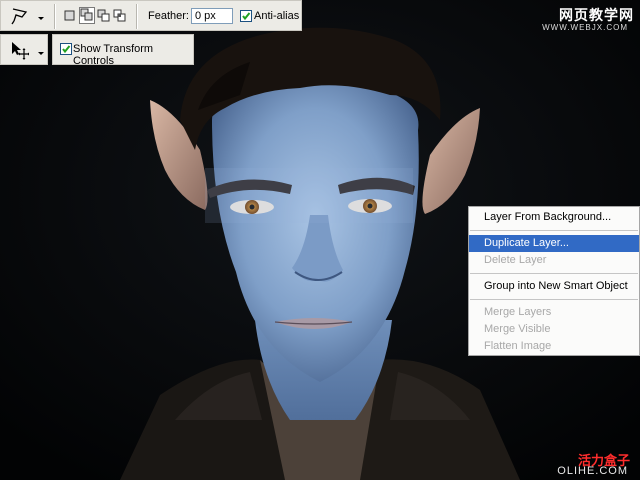 This screenshot has width=640, height=480. What do you see at coordinates (168, 16) in the screenshot?
I see `feather-label: Feather:` at bounding box center [168, 16].